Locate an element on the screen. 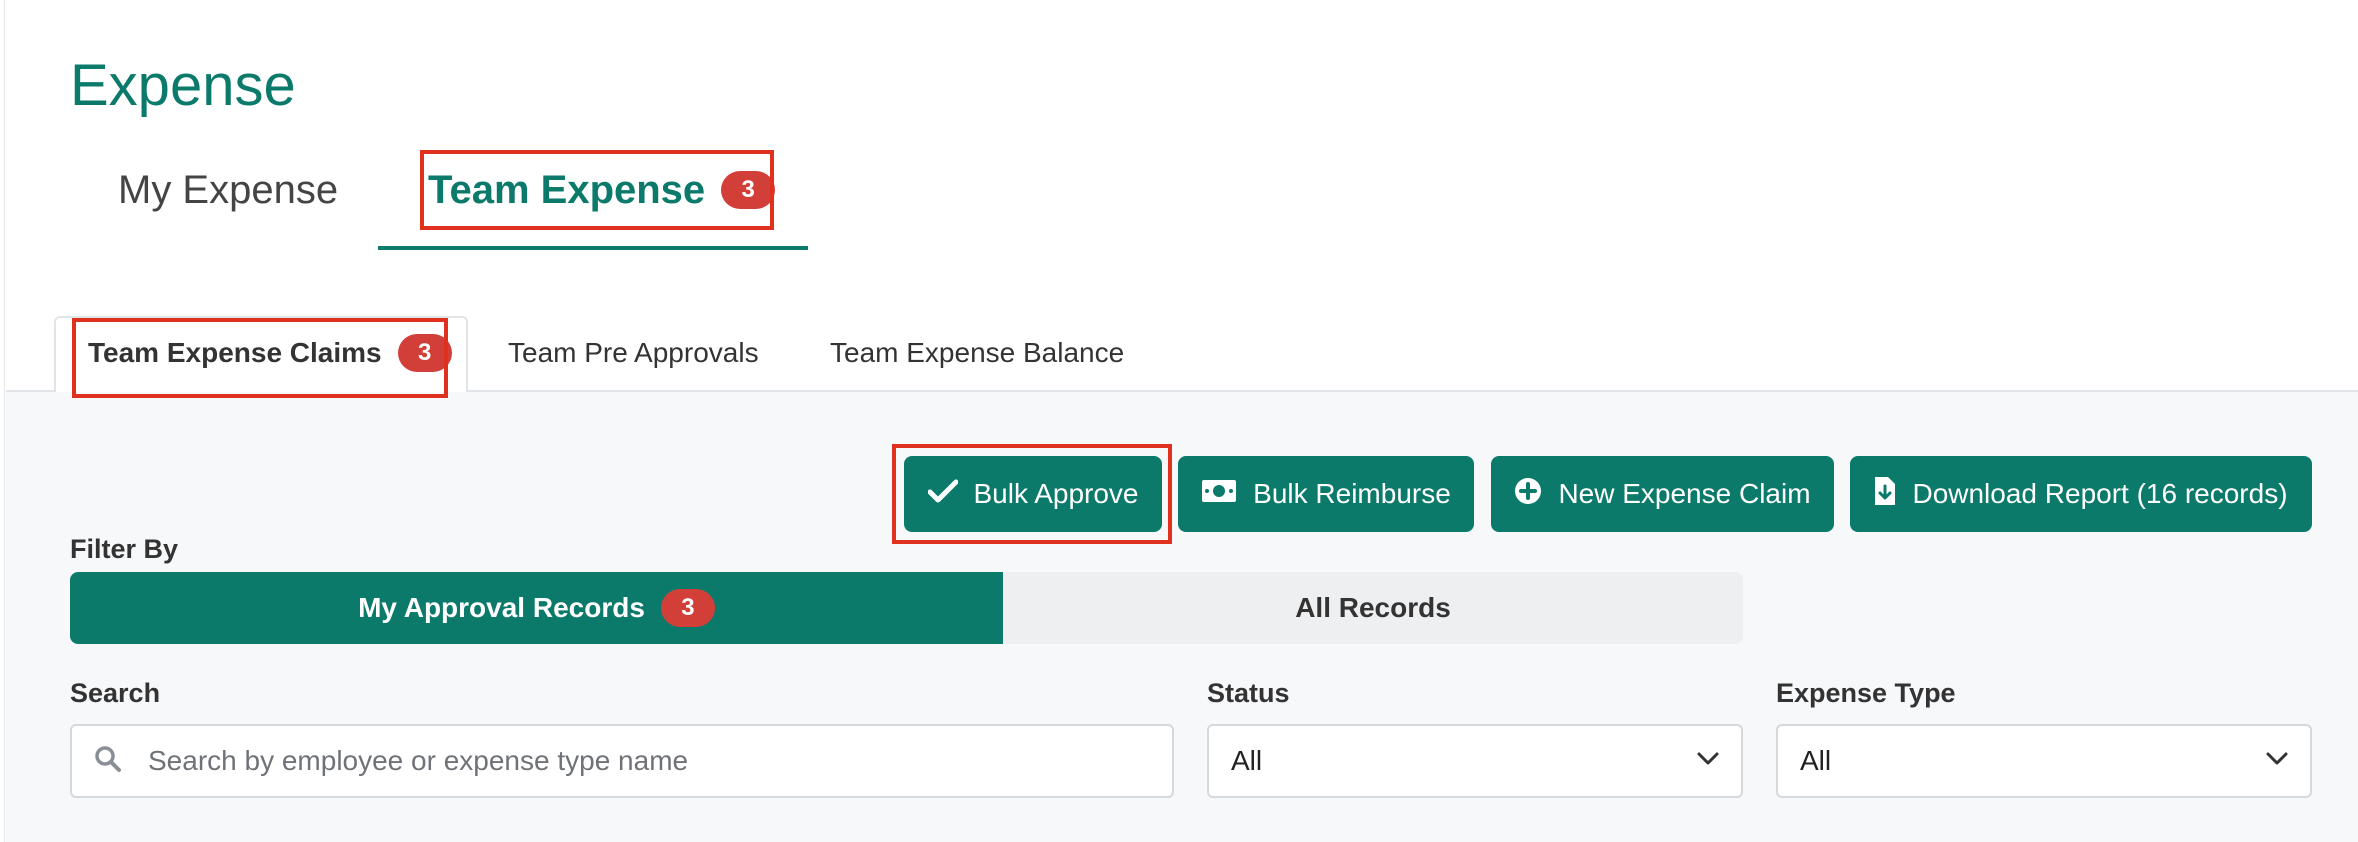  status-select-value: All is located at coordinates (1247, 760).